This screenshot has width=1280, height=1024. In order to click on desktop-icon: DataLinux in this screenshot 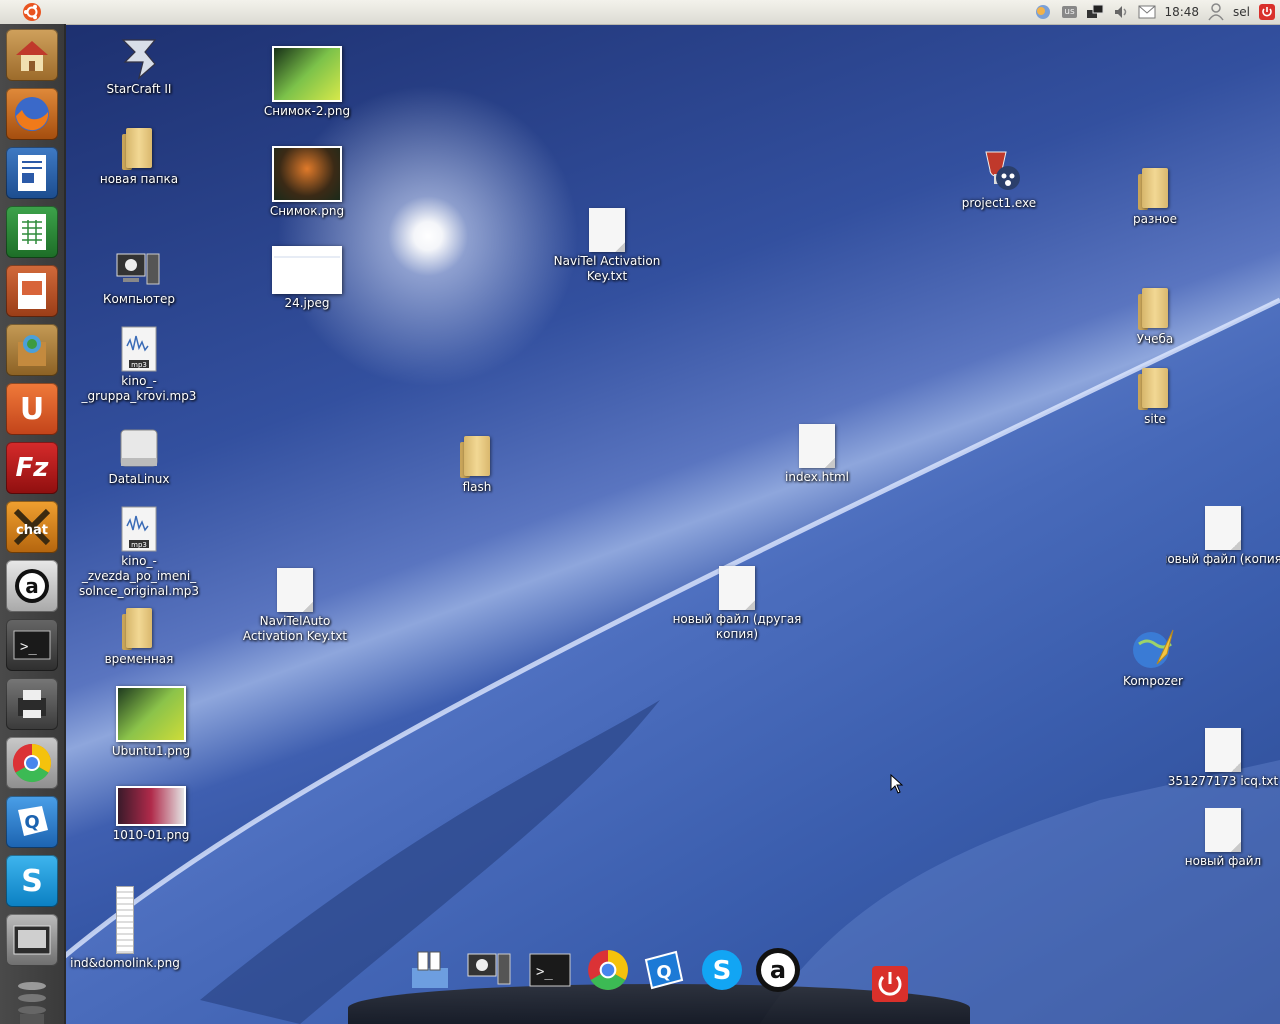, I will do `click(139, 457)`.